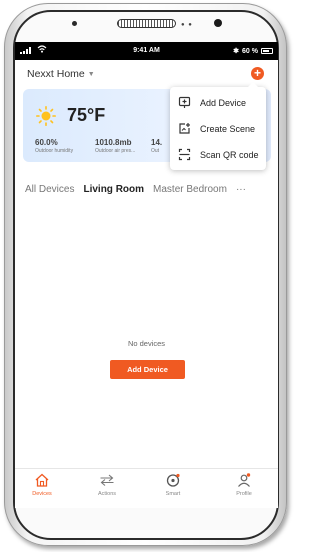 The height and width of the screenshot is (552, 320). Describe the element at coordinates (173, 480) in the screenshot. I see `smart-icon` at that location.